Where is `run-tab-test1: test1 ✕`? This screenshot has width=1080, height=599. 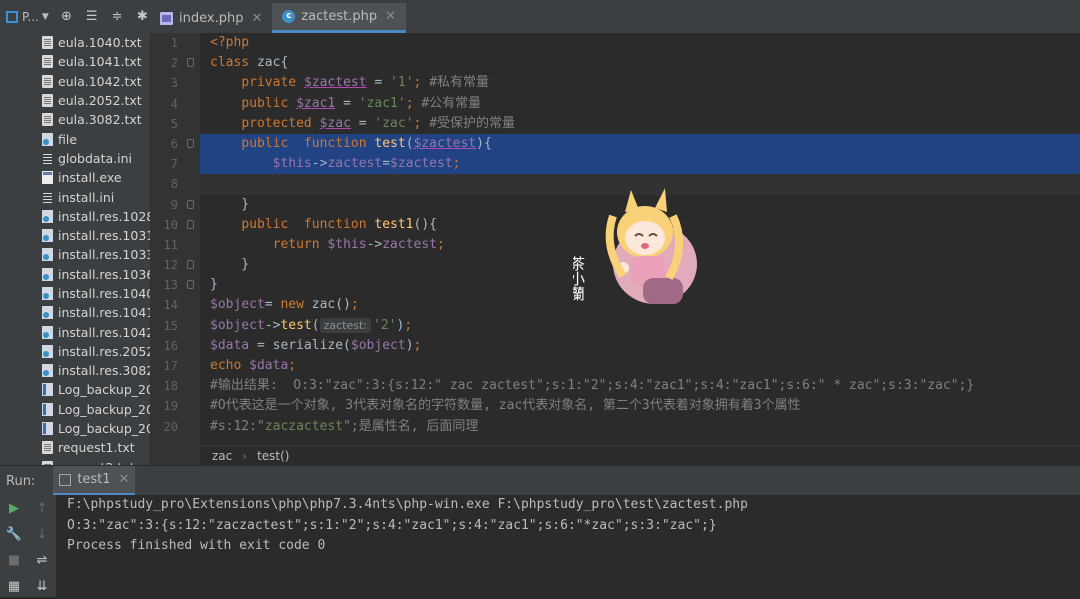
run-tab-test1: test1 ✕ is located at coordinates (94, 481).